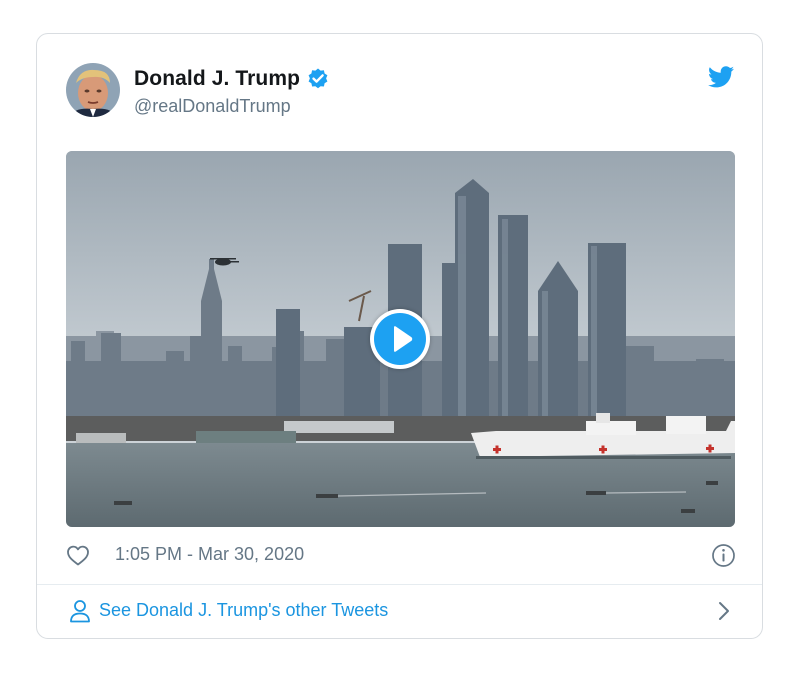 The image size is (800, 677). What do you see at coordinates (724, 611) in the screenshot?
I see `chevron-right-icon` at bounding box center [724, 611].